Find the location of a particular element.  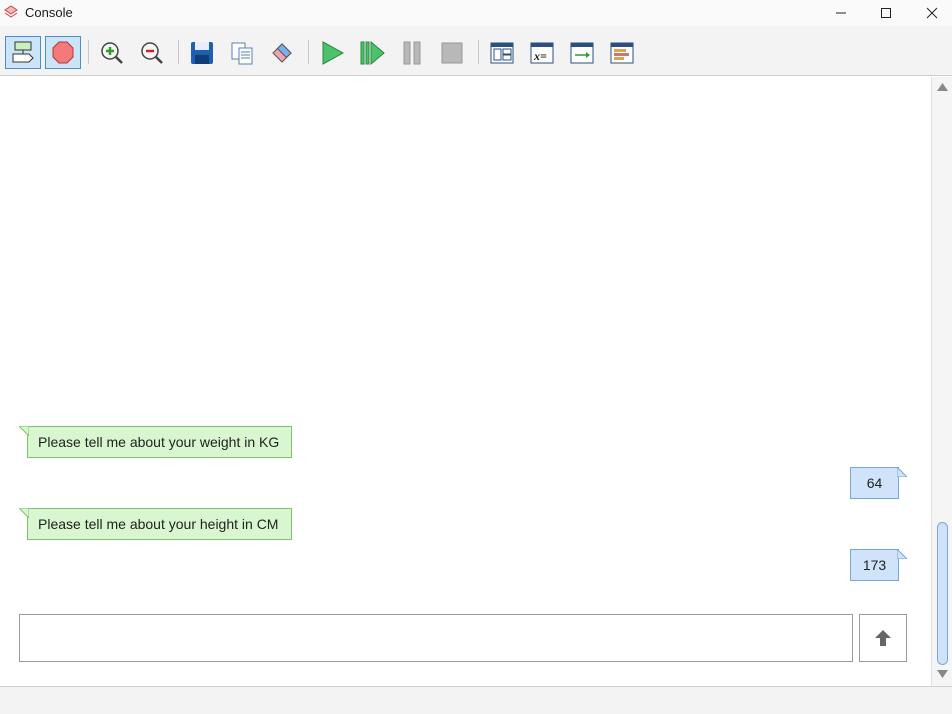

eraser-icon is located at coordinates (282, 52).